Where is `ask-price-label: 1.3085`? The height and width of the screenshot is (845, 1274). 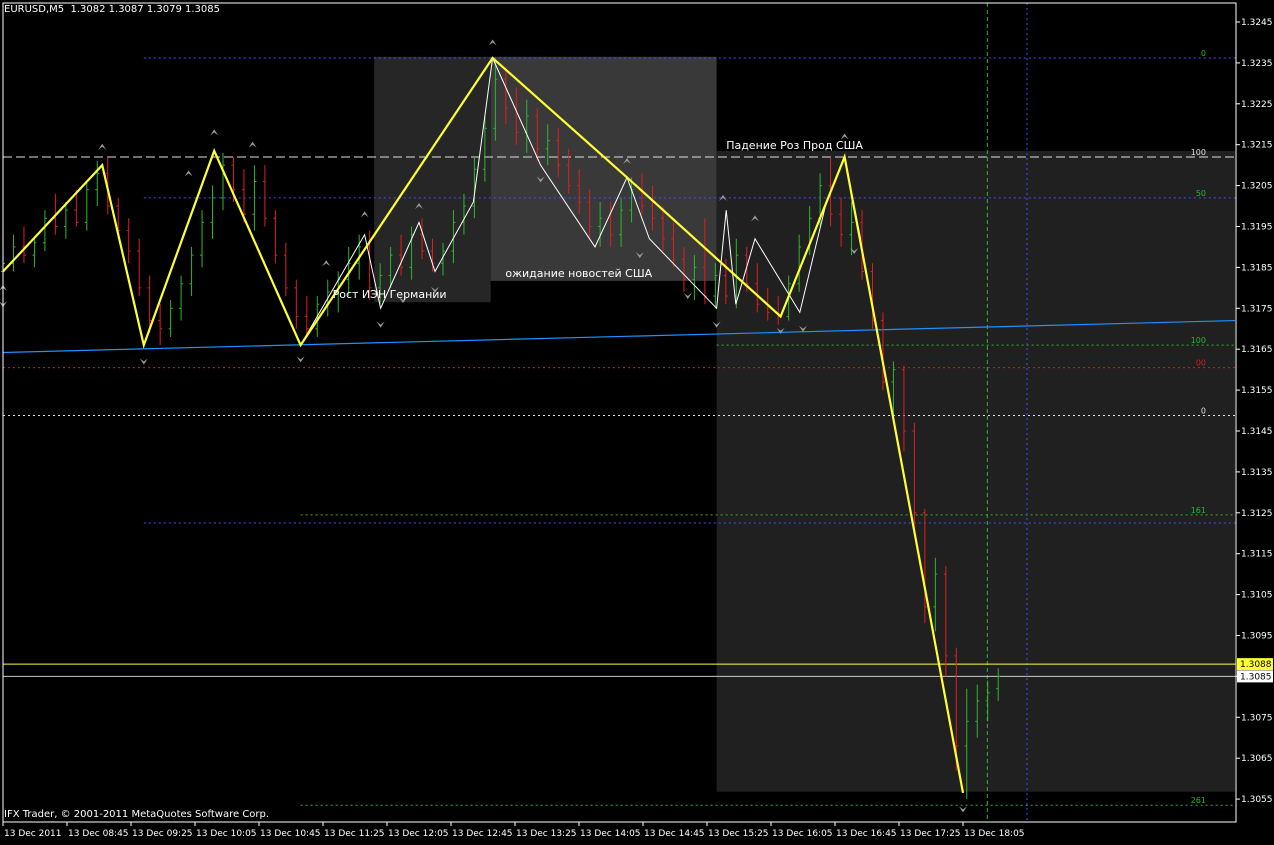 ask-price-label: 1.3085 is located at coordinates (1256, 677).